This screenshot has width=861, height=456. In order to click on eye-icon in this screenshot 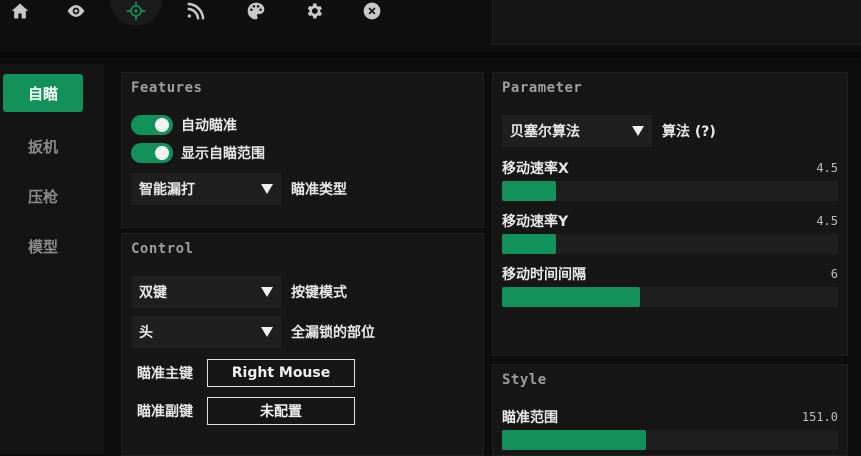, I will do `click(76, 11)`.